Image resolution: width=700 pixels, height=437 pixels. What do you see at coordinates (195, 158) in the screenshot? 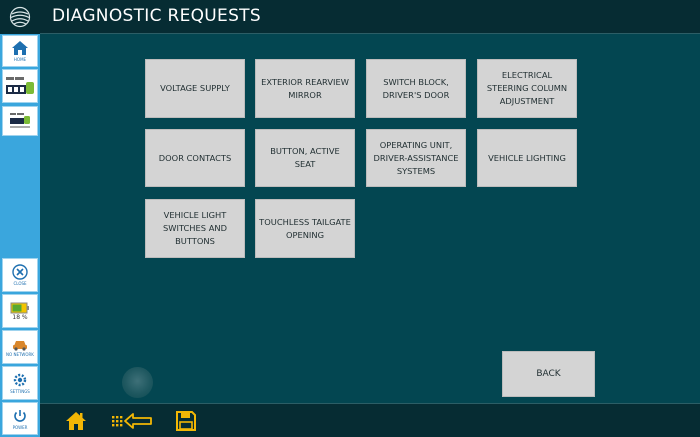
I see `request-door-contacts: DOOR CONTACTS` at bounding box center [195, 158].